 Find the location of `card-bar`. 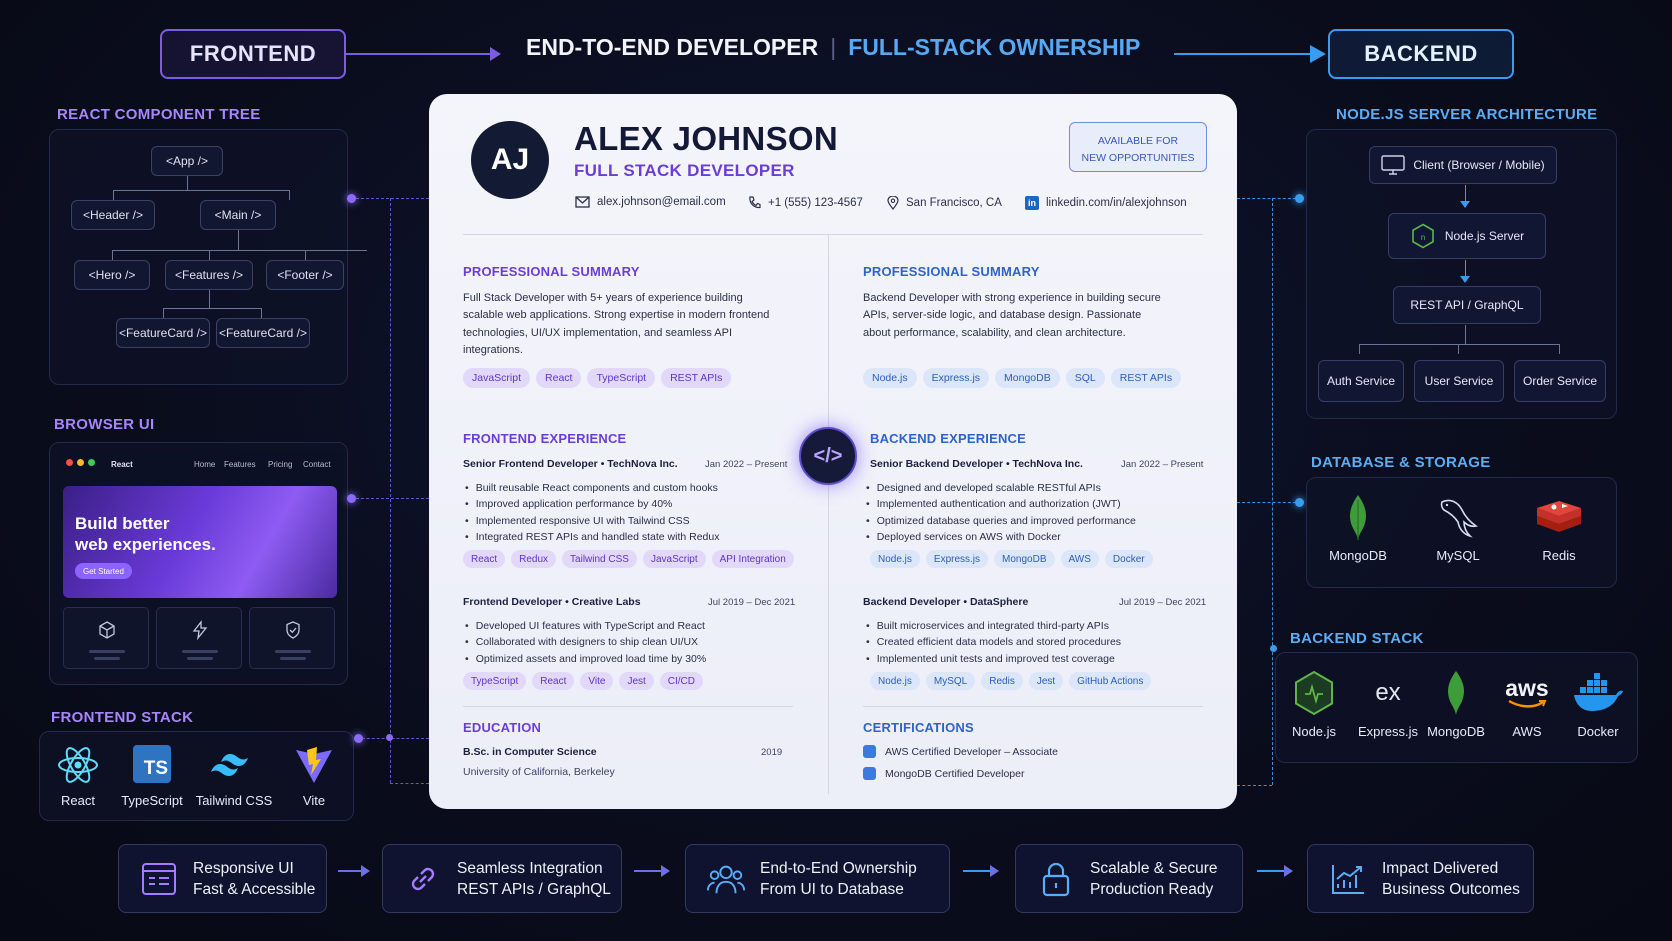

card-bar is located at coordinates (293, 651).